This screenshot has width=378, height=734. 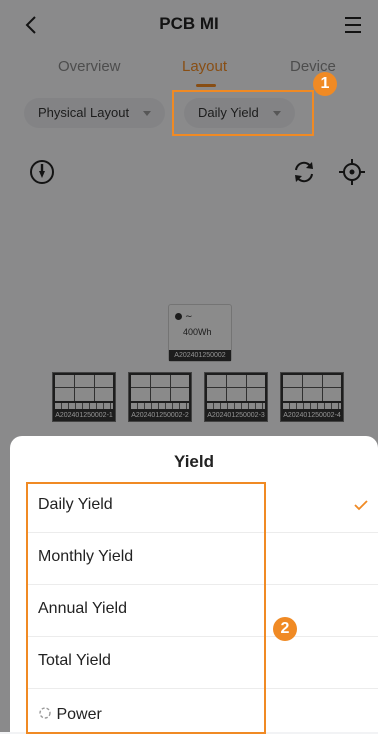 What do you see at coordinates (361, 505) in the screenshot?
I see `checkmark-icon` at bounding box center [361, 505].